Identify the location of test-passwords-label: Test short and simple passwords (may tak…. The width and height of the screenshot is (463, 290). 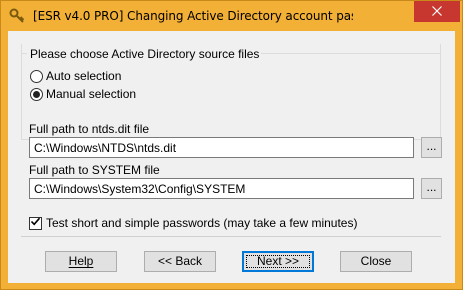
(202, 223).